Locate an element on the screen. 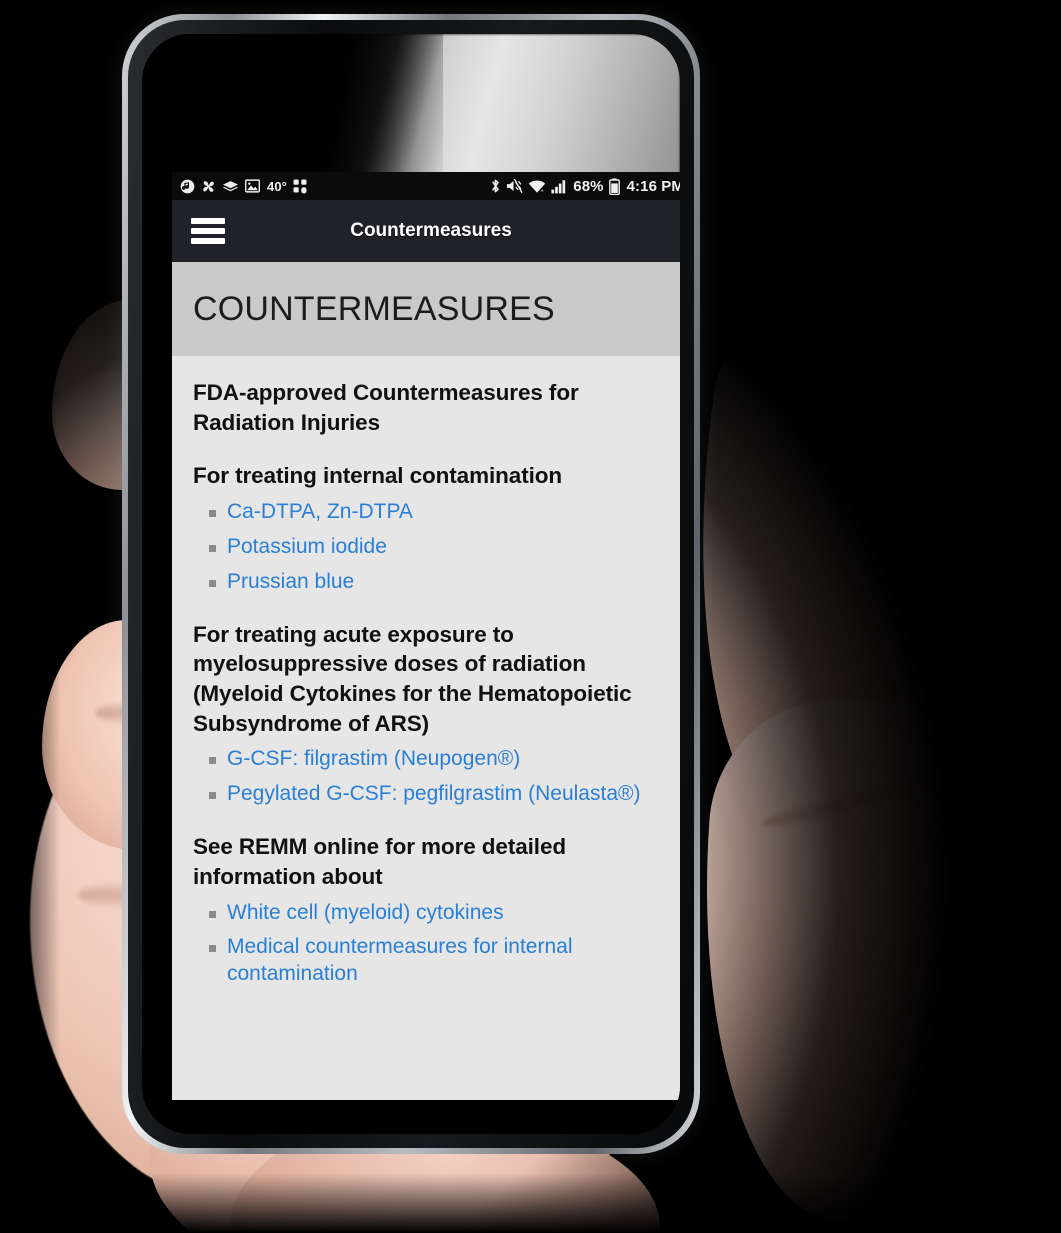 This screenshot has width=1061, height=1233. volume-mute-icon is located at coordinates (514, 186).